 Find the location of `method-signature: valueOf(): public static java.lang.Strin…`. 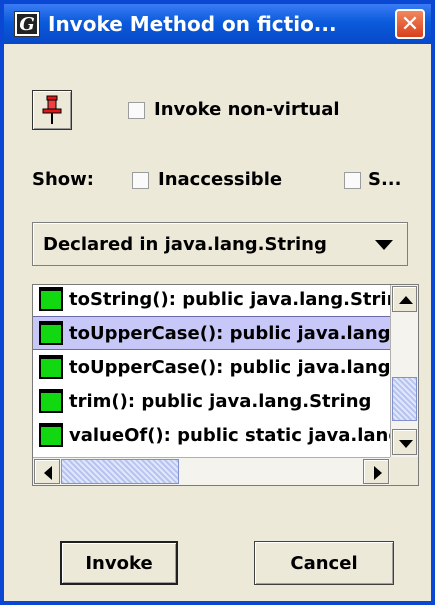

method-signature: valueOf(): public static java.lang.Strin… is located at coordinates (230, 435).